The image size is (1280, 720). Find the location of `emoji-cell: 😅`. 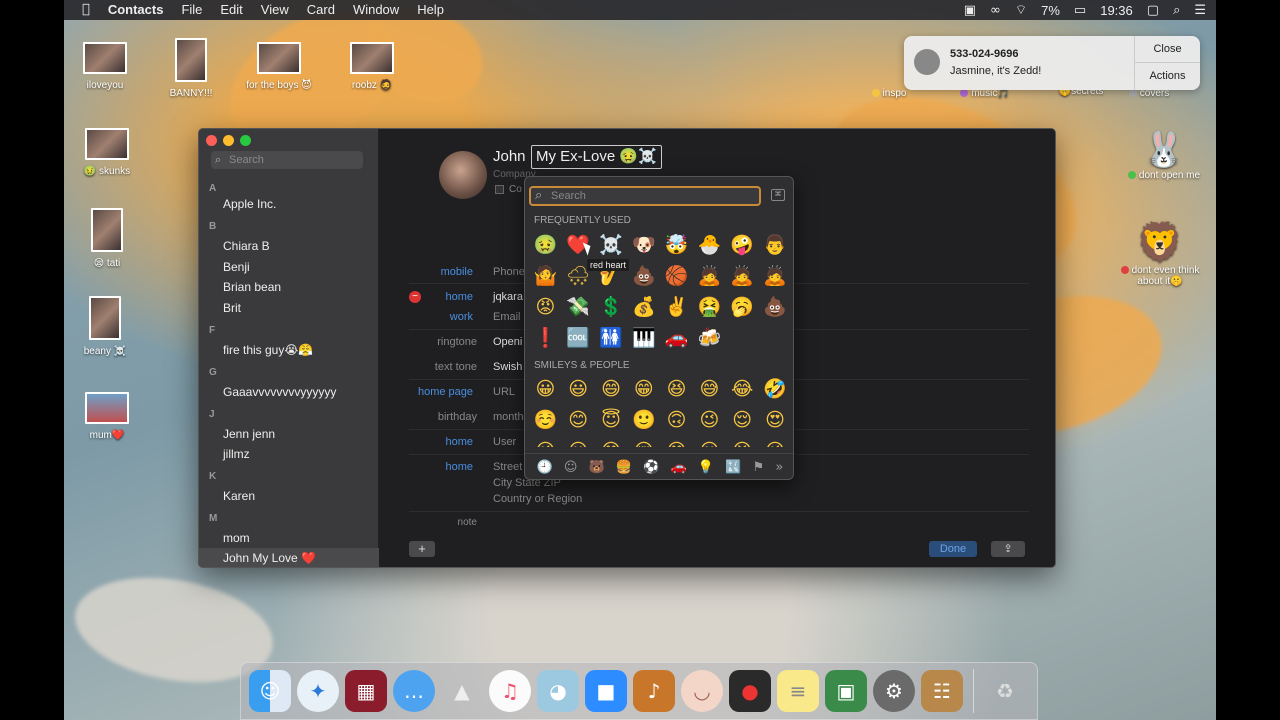

emoji-cell: 😅 is located at coordinates (709, 388).